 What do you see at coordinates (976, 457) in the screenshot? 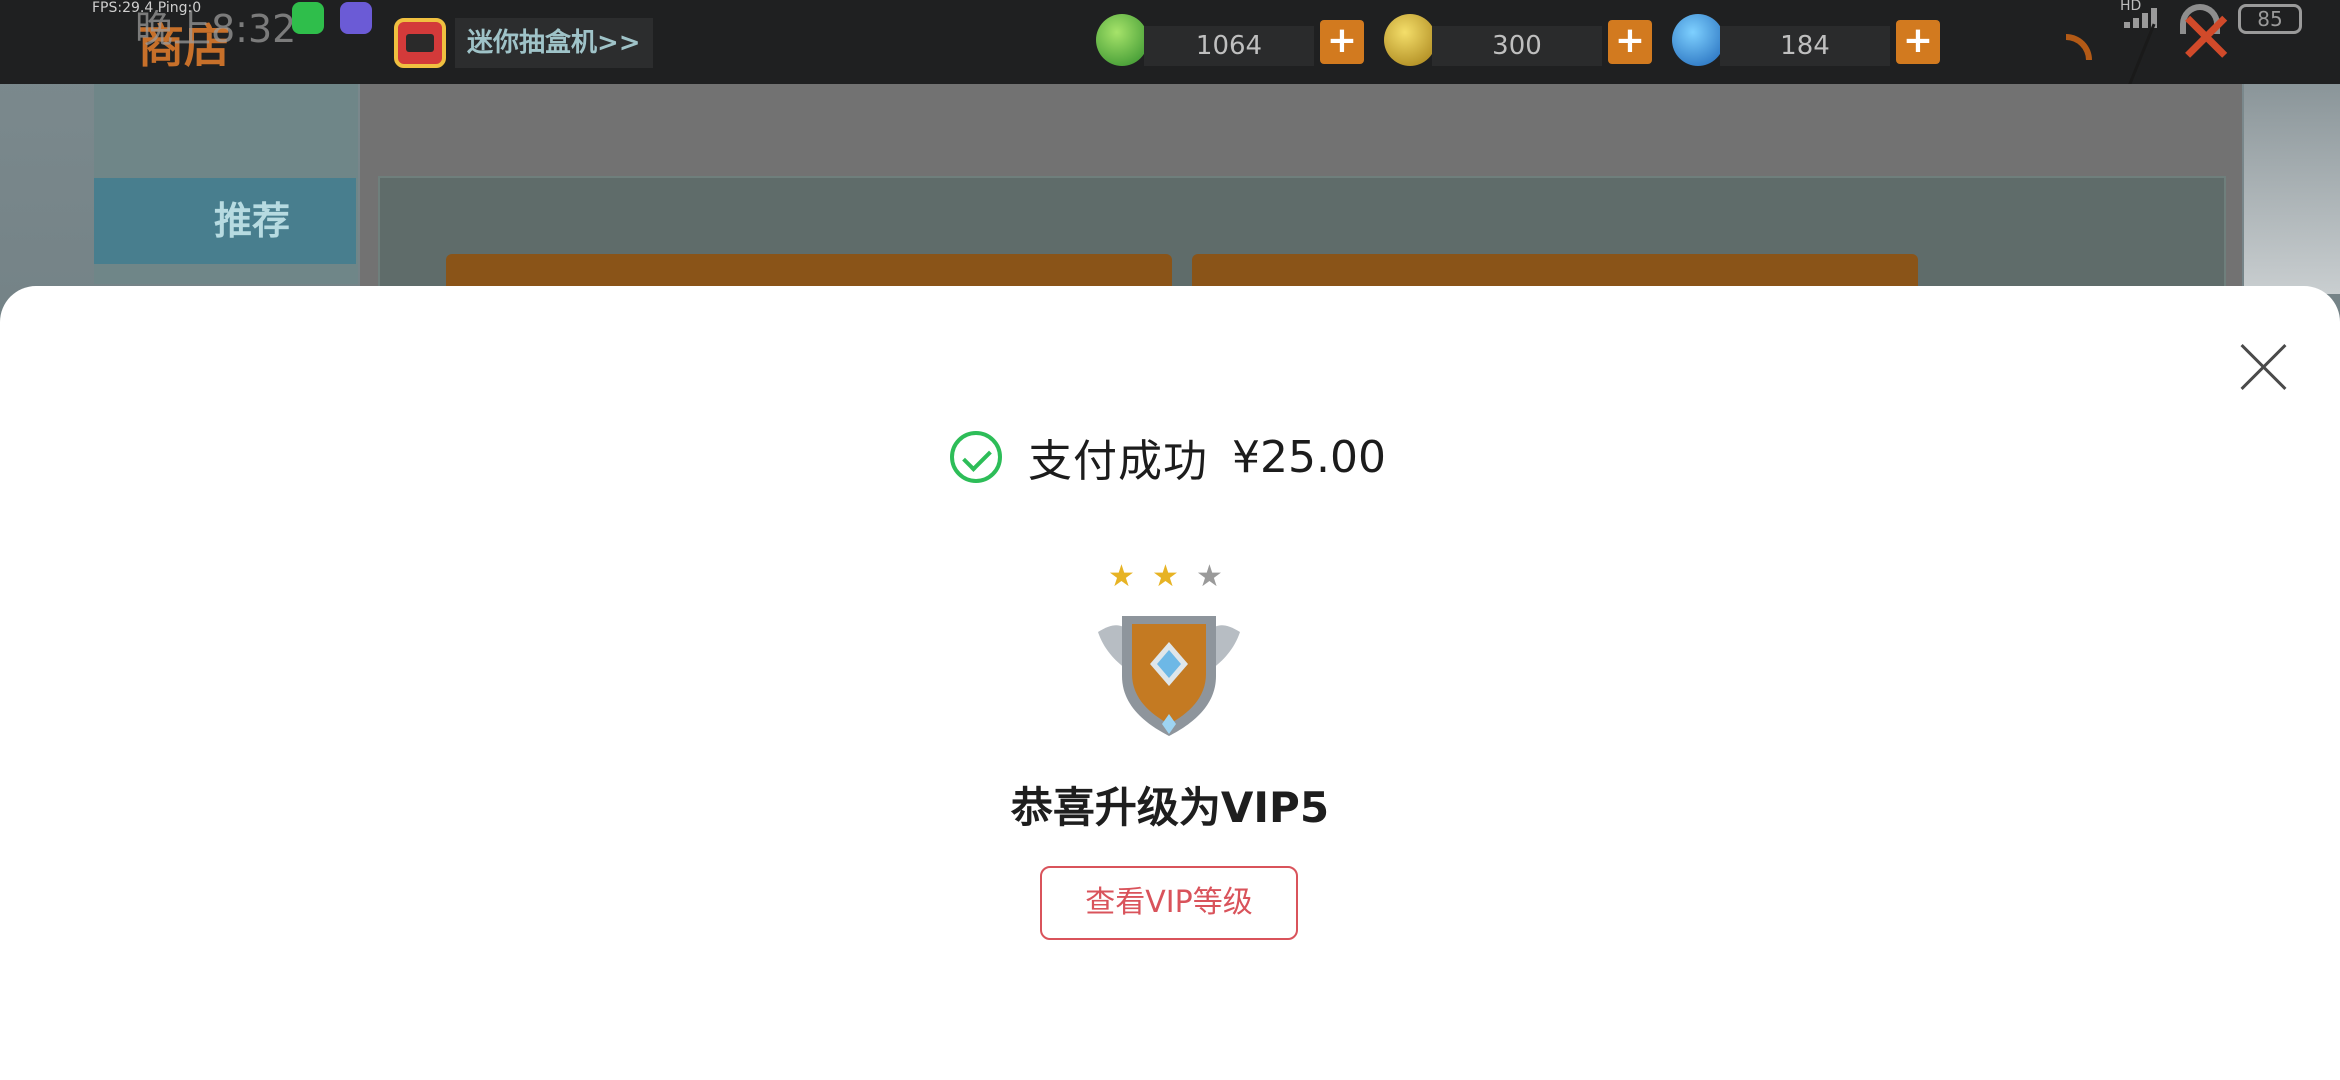
I see `check-circle-icon` at bounding box center [976, 457].